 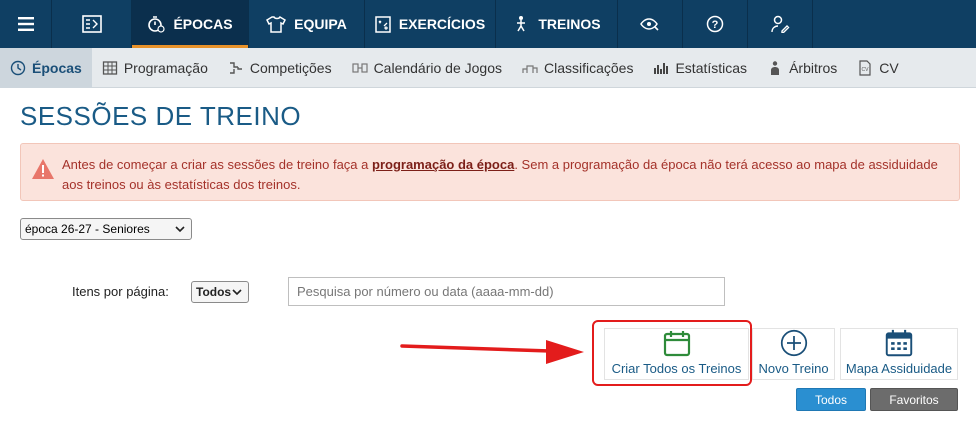 I want to click on nav-epocas: ÉPOCAS, so click(x=190, y=24).